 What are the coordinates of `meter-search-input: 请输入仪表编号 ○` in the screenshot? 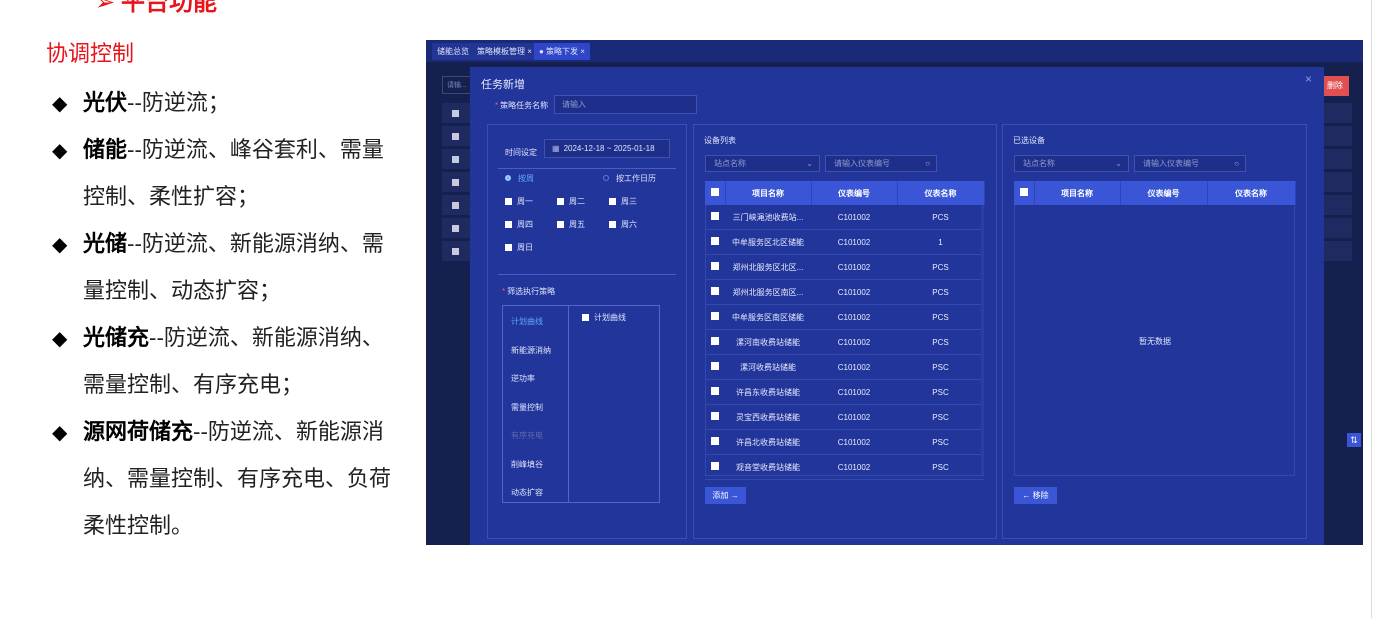 It's located at (881, 163).